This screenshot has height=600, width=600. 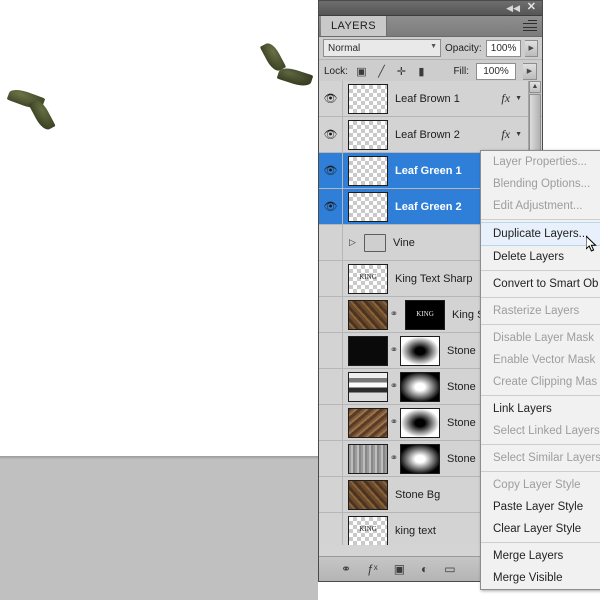 What do you see at coordinates (461, 458) in the screenshot?
I see `layer-name: Stone` at bounding box center [461, 458].